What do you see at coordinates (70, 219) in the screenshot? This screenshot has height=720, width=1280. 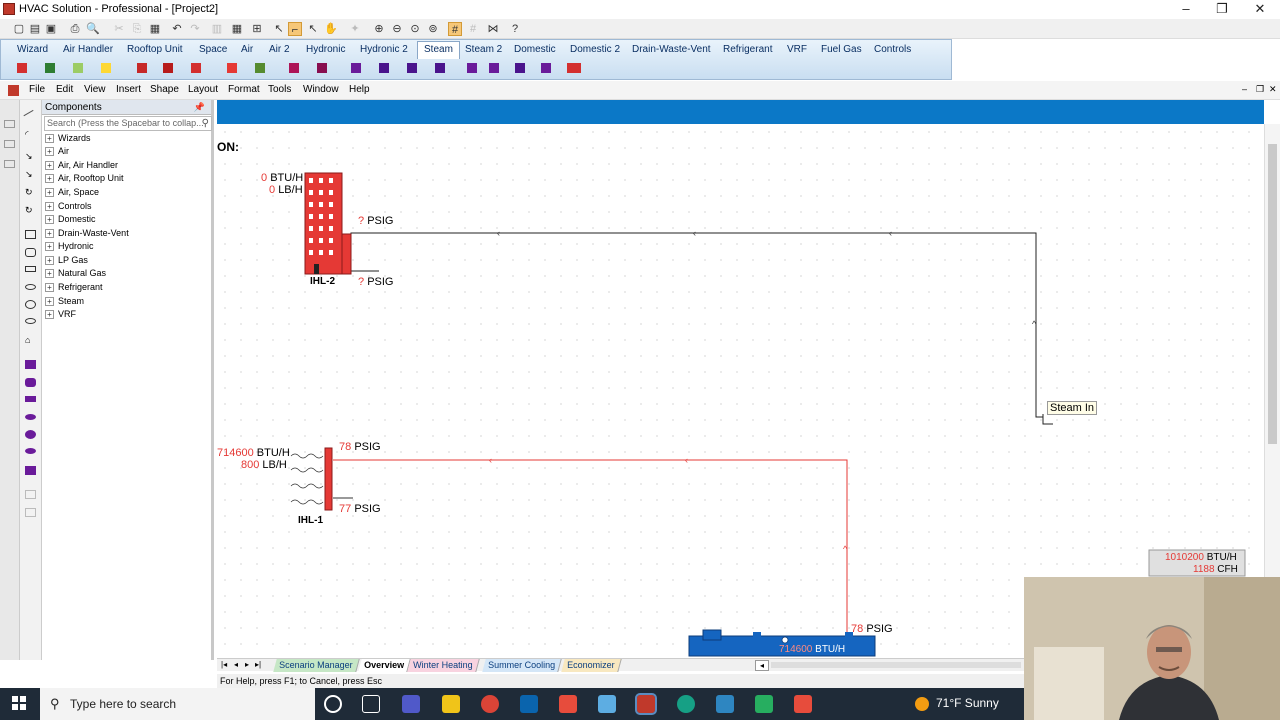 I see `tree-item-domestic: + Domestic` at bounding box center [70, 219].